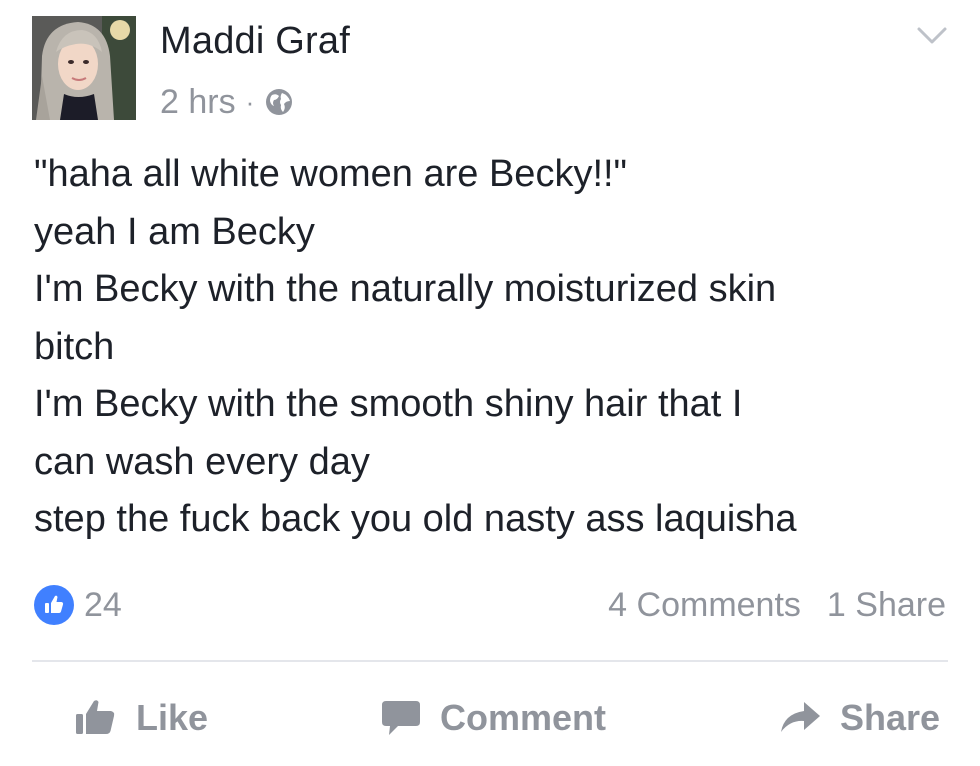 The height and width of the screenshot is (766, 980). I want to click on avatar-image, so click(84, 68).